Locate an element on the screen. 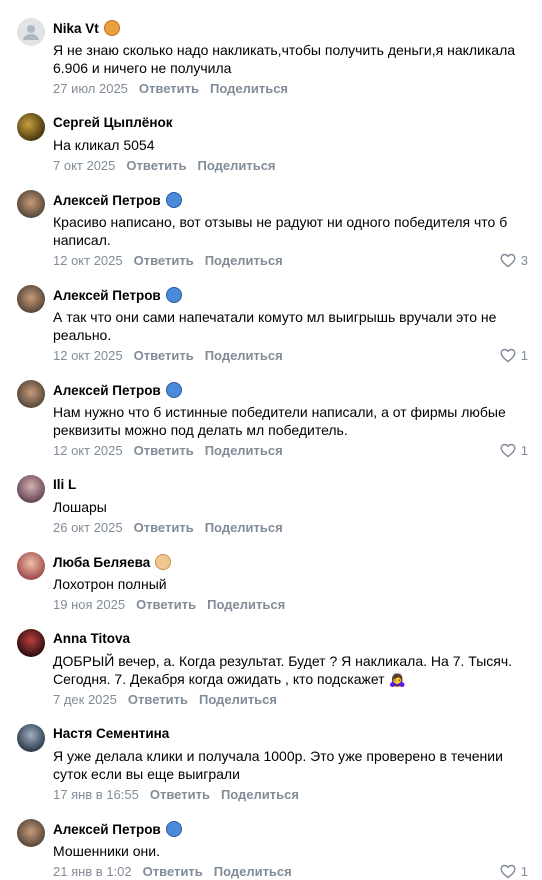 The image size is (542, 880). comment-author: Anna Titova is located at coordinates (91, 638).